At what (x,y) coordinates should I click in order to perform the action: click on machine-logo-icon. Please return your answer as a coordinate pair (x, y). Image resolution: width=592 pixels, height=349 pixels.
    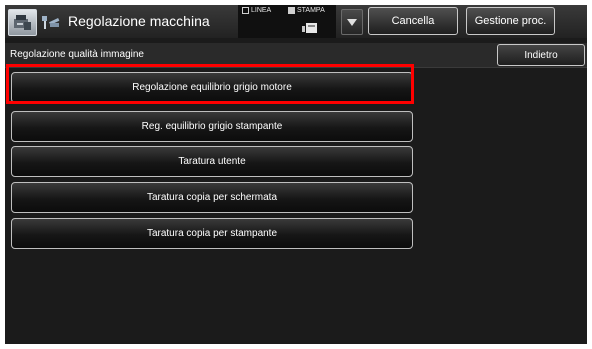
    Looking at the image, I should click on (22, 22).